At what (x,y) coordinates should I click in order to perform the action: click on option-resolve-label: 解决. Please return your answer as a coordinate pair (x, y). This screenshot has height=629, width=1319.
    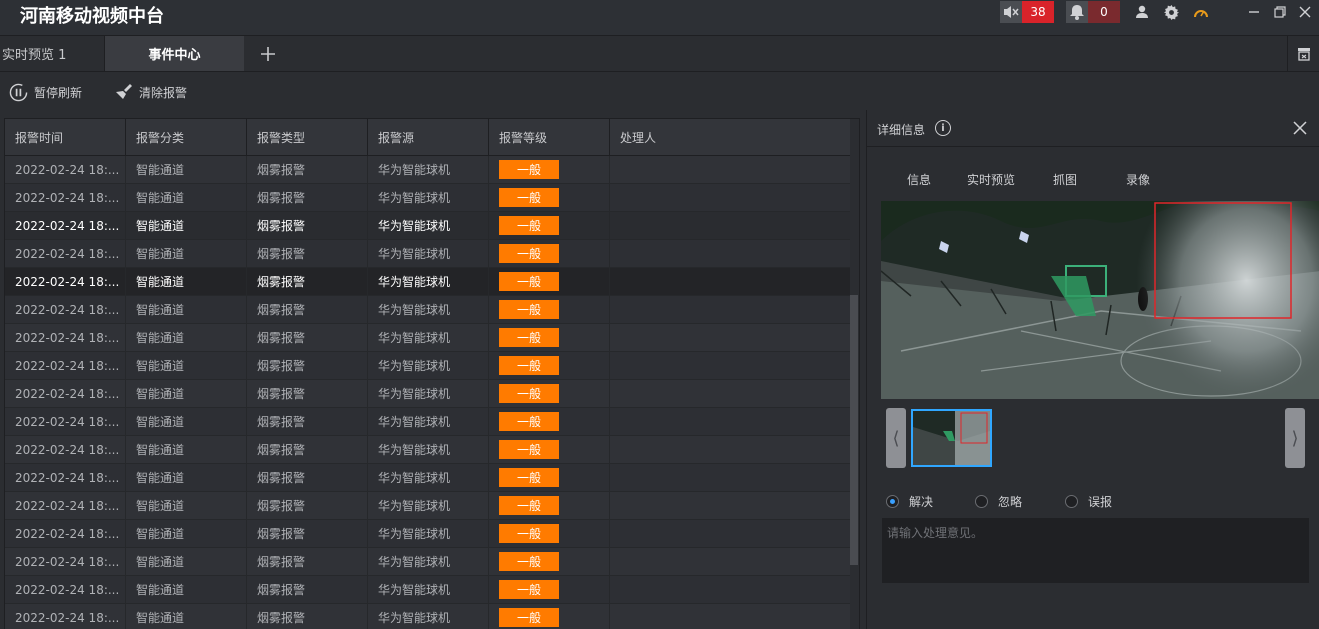
    Looking at the image, I should click on (921, 502).